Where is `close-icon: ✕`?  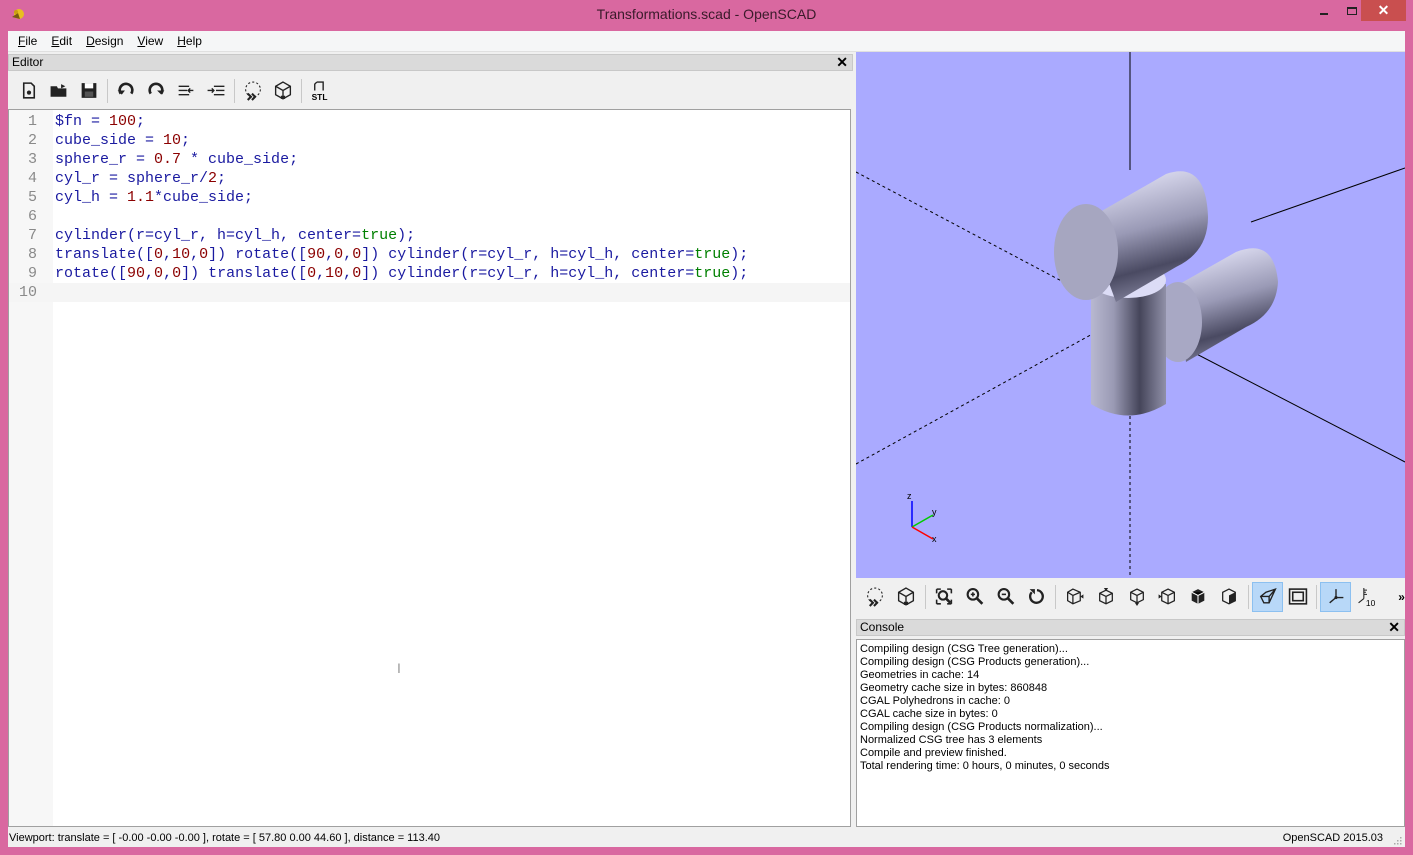
close-icon: ✕ is located at coordinates (1383, 10).